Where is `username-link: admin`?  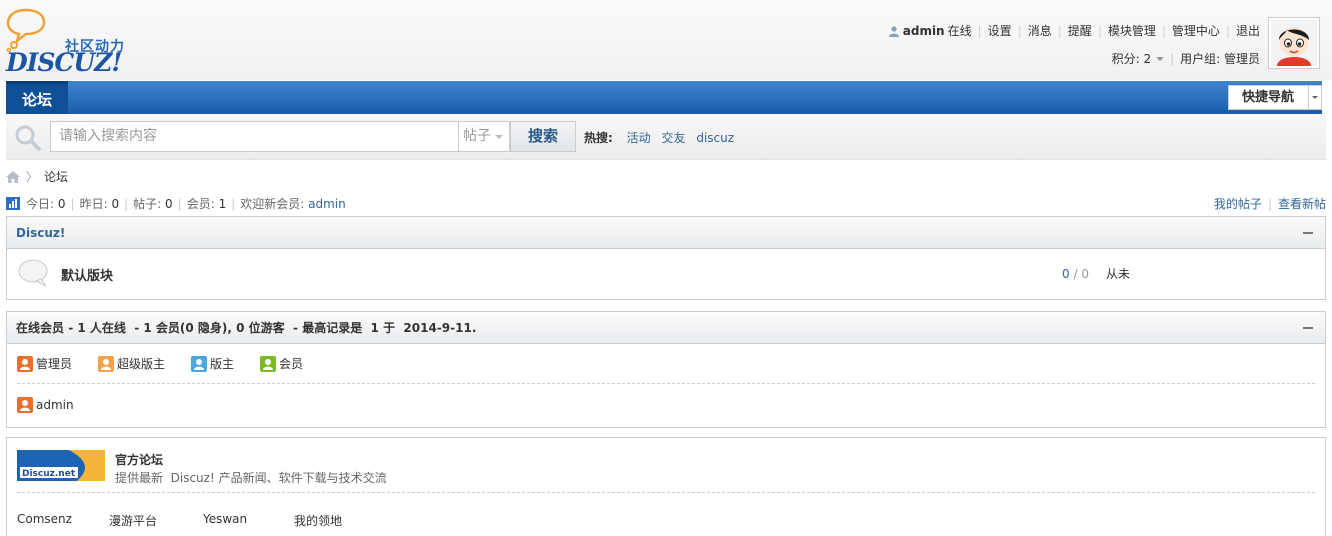 username-link: admin is located at coordinates (924, 31).